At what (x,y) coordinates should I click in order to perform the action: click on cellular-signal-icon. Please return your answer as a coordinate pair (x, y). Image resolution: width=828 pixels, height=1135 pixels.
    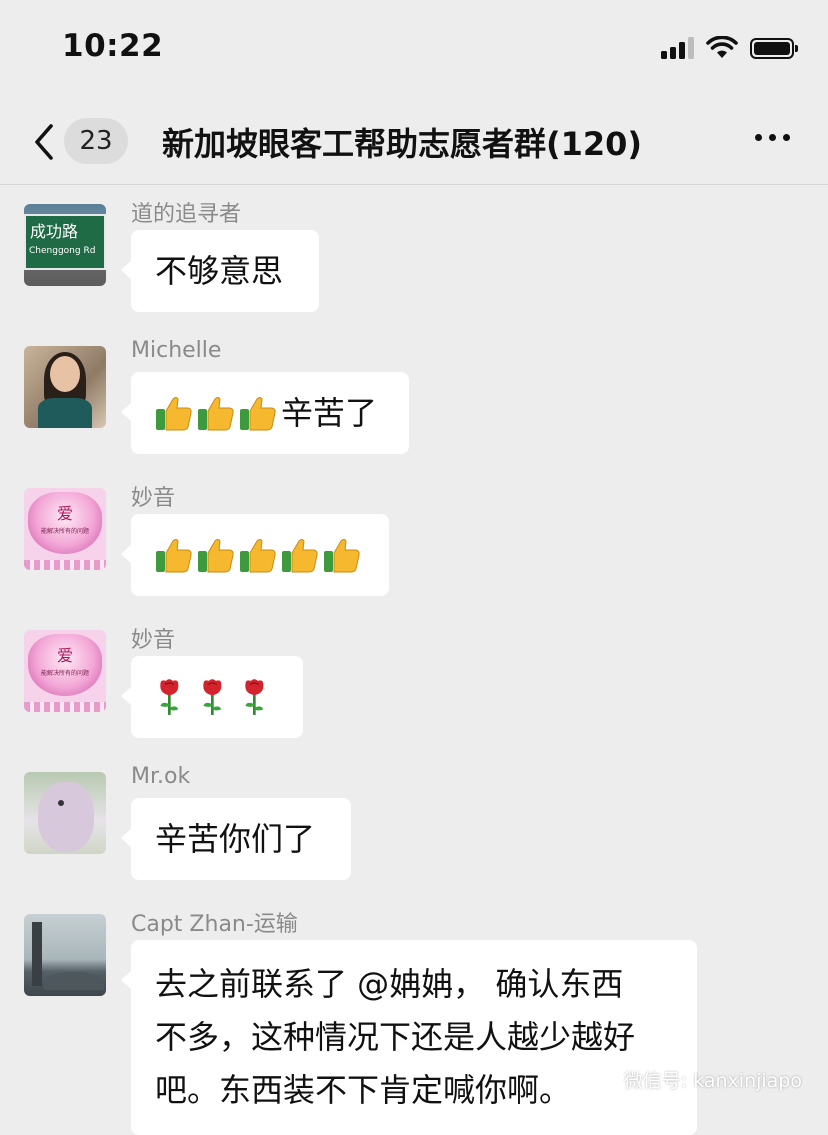
    Looking at the image, I should click on (677, 48).